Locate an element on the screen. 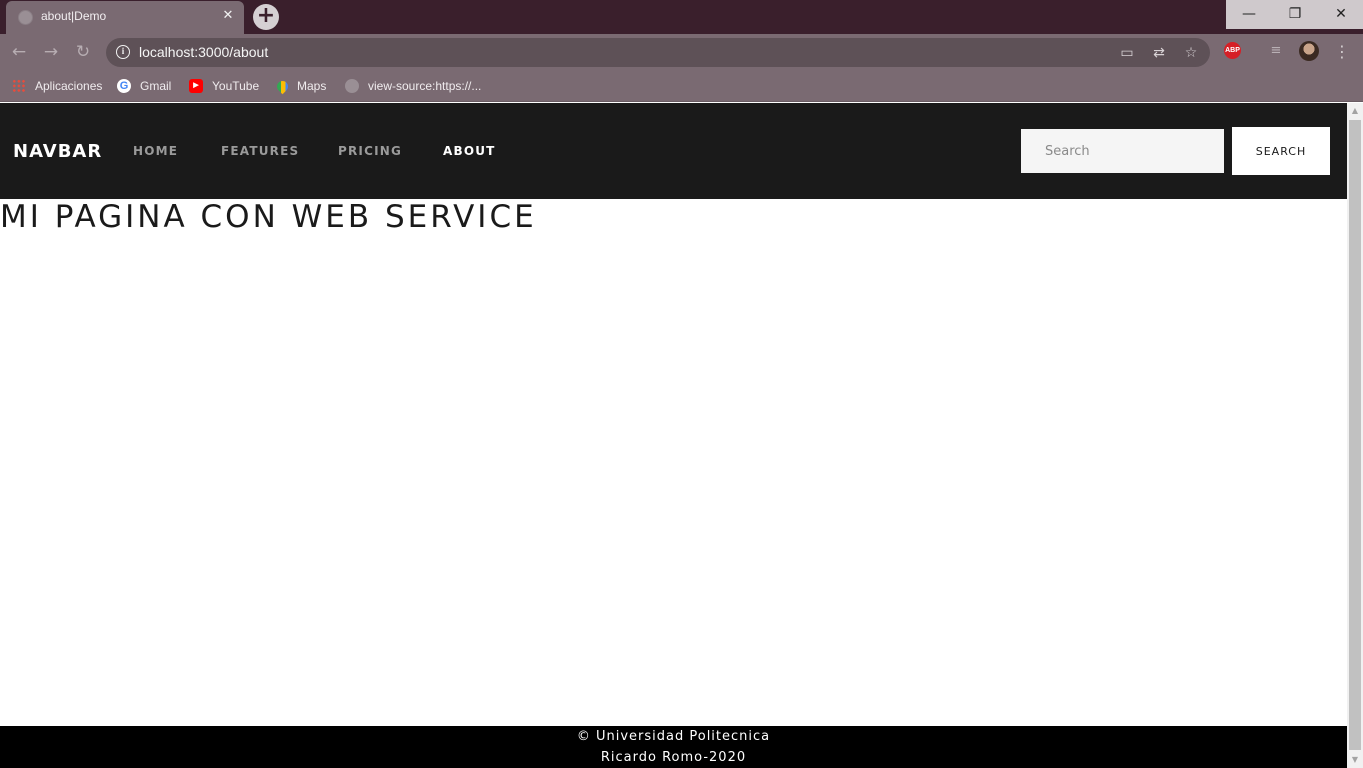 Image resolution: width=1363 pixels, height=768 pixels. forward-arrow-icon: → is located at coordinates (51, 52).